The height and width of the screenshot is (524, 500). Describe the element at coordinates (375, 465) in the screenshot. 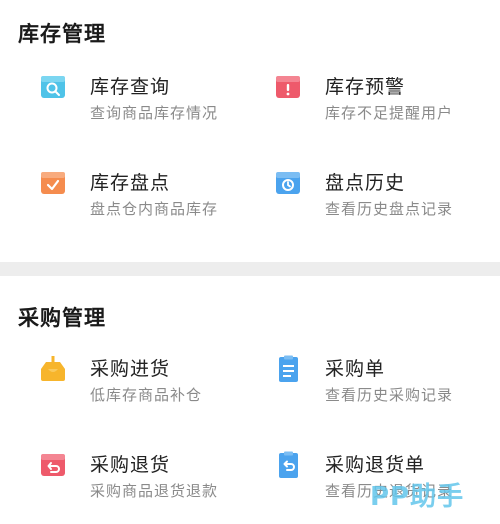

I see `item-title: 采购退货单` at that location.